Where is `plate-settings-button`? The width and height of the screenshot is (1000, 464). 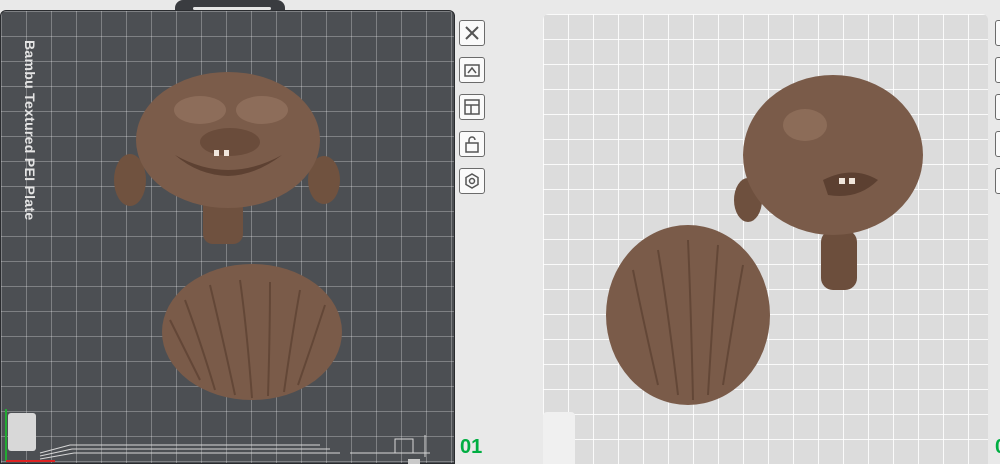 plate-settings-button is located at coordinates (472, 181).